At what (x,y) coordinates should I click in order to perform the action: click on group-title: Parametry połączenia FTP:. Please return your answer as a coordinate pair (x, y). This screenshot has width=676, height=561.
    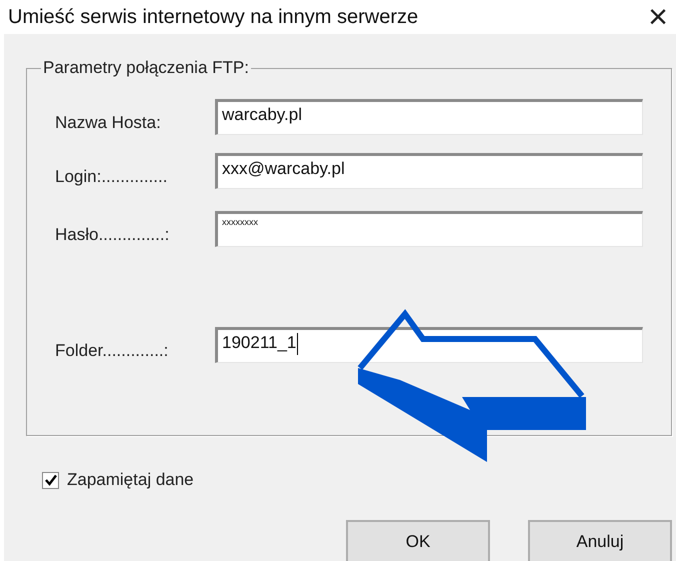
    Looking at the image, I should click on (146, 68).